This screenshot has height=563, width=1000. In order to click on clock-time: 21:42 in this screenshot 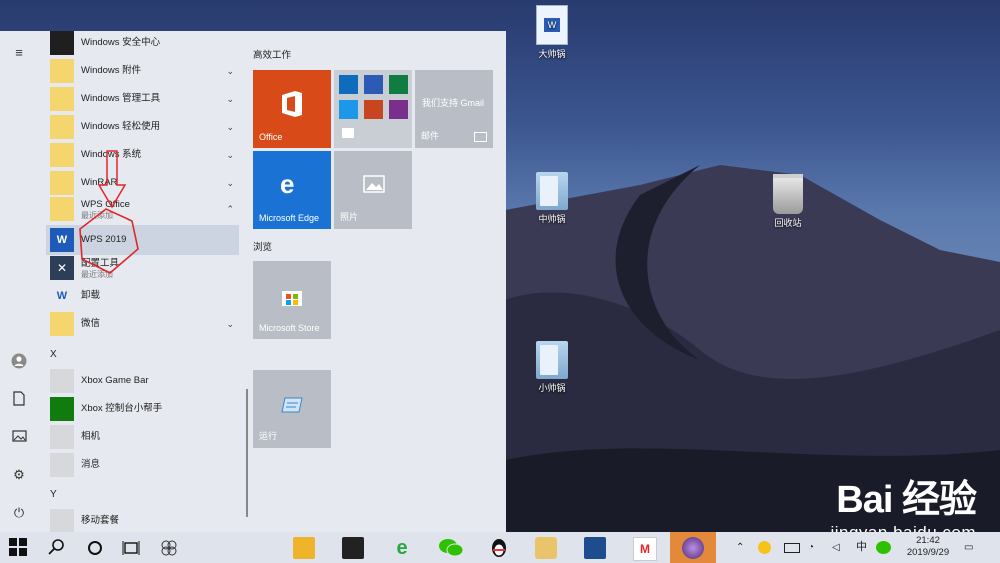, I will do `click(928, 540)`.